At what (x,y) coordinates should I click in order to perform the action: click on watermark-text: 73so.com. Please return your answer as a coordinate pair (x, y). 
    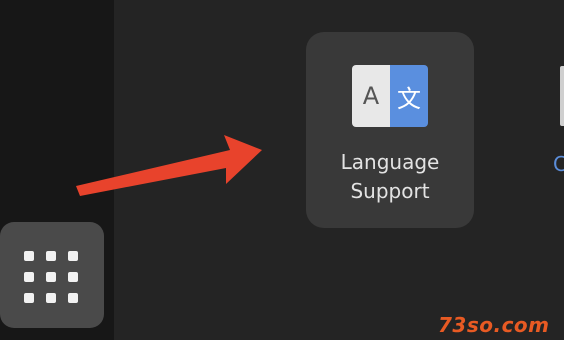
    Looking at the image, I should click on (494, 325).